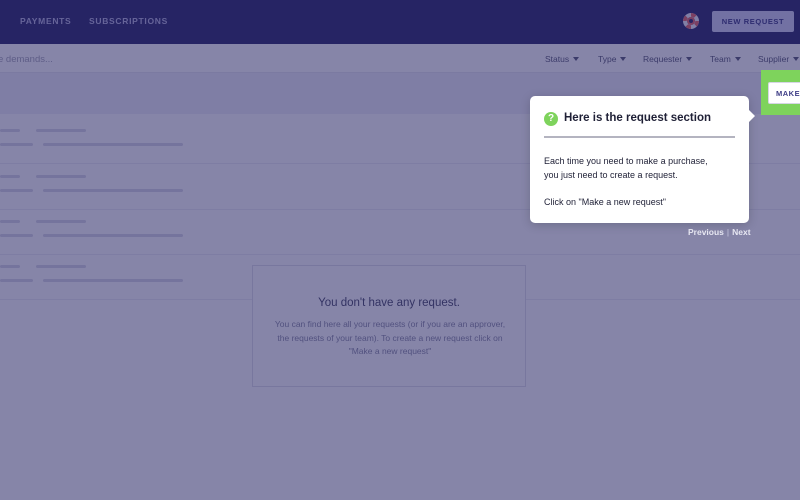  Describe the element at coordinates (706, 232) in the screenshot. I see `previous-link: Previous` at that location.